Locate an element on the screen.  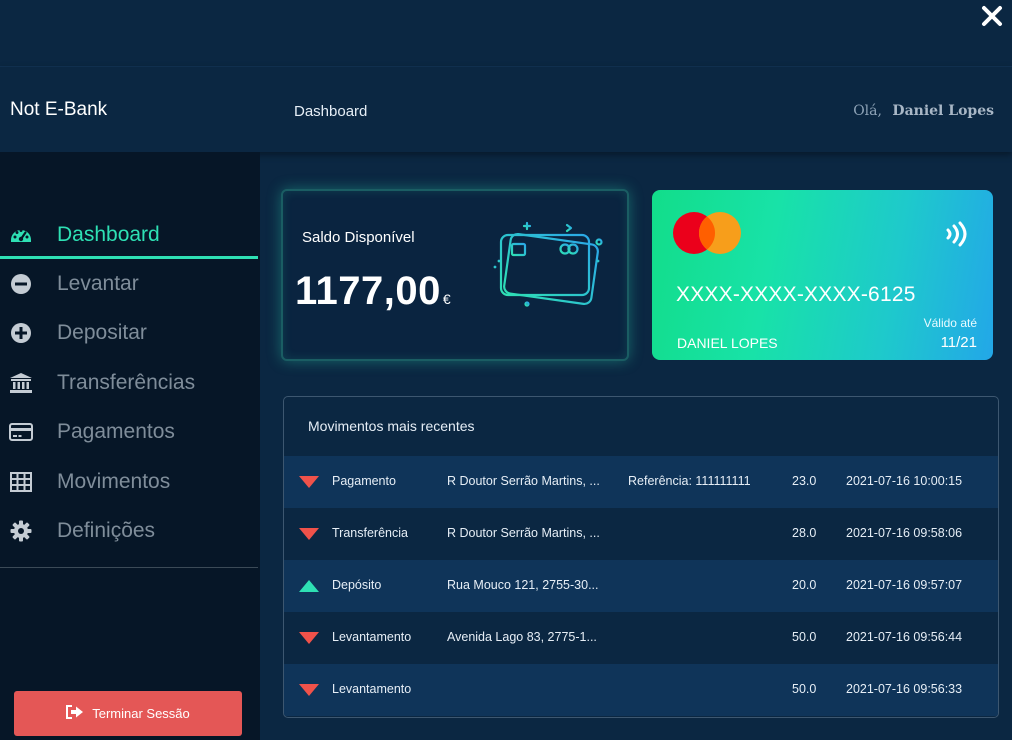
balance-value: 1177,00 is located at coordinates (368, 291).